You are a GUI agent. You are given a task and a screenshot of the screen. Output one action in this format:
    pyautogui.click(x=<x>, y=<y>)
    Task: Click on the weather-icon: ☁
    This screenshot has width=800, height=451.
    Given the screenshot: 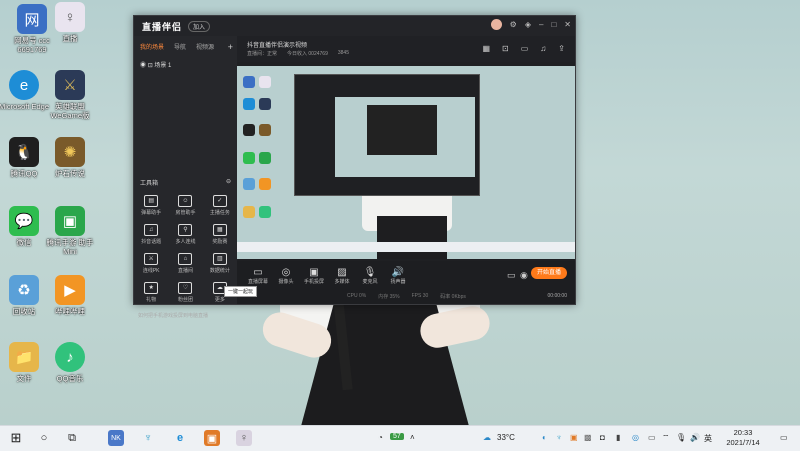 What is the action you would take?
    pyautogui.click(x=487, y=437)
    